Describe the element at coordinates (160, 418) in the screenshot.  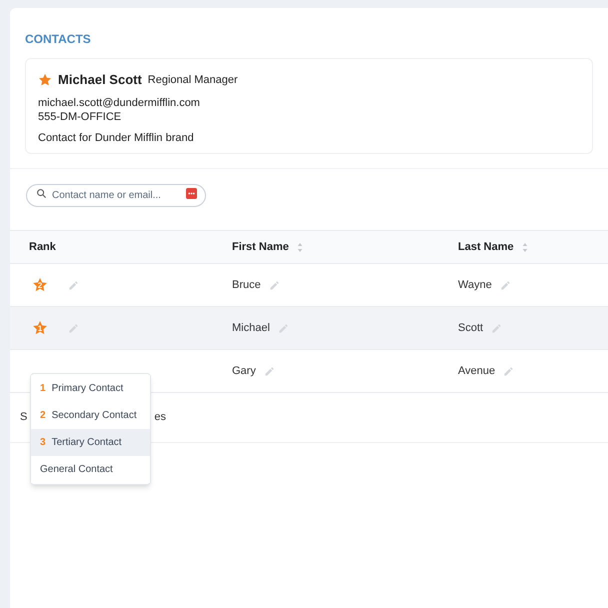
I see `footer-text: es` at that location.